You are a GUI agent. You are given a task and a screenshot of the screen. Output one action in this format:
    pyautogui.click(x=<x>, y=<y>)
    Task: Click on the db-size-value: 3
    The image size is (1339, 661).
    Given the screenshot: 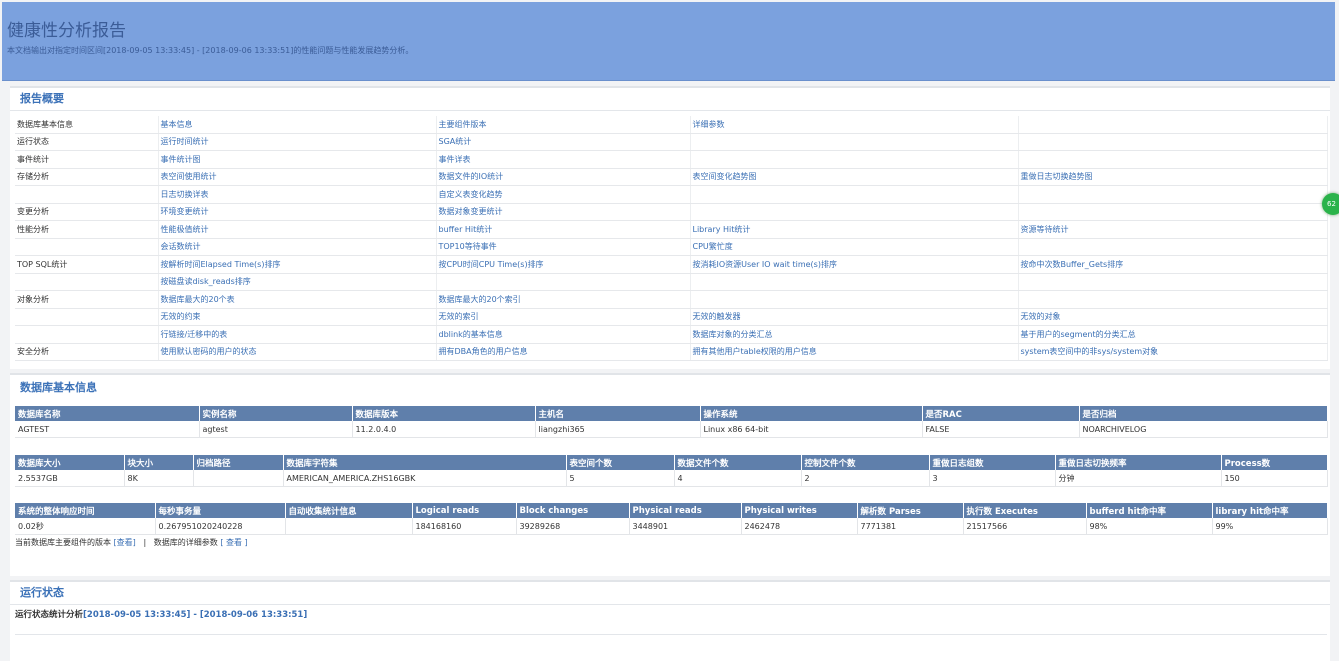 What is the action you would take?
    pyautogui.click(x=992, y=478)
    